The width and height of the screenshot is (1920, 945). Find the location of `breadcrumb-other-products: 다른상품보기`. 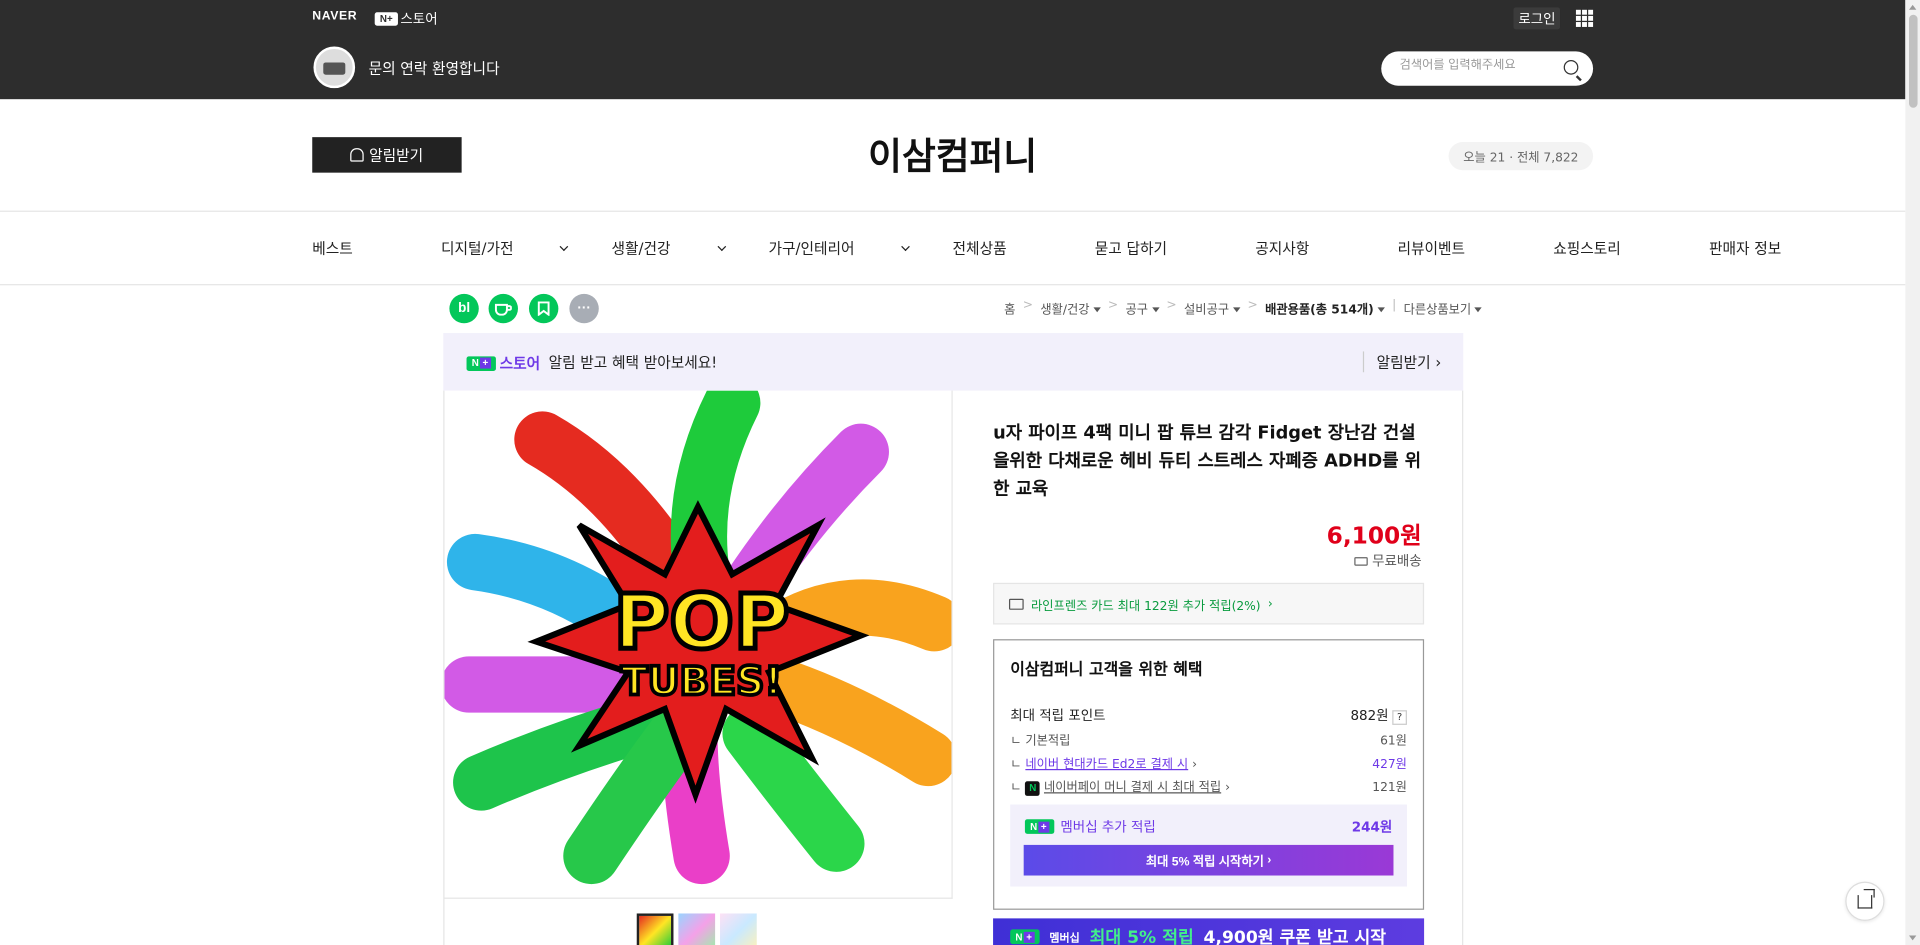

breadcrumb-other-products: 다른상품보기 is located at coordinates (1443, 308).